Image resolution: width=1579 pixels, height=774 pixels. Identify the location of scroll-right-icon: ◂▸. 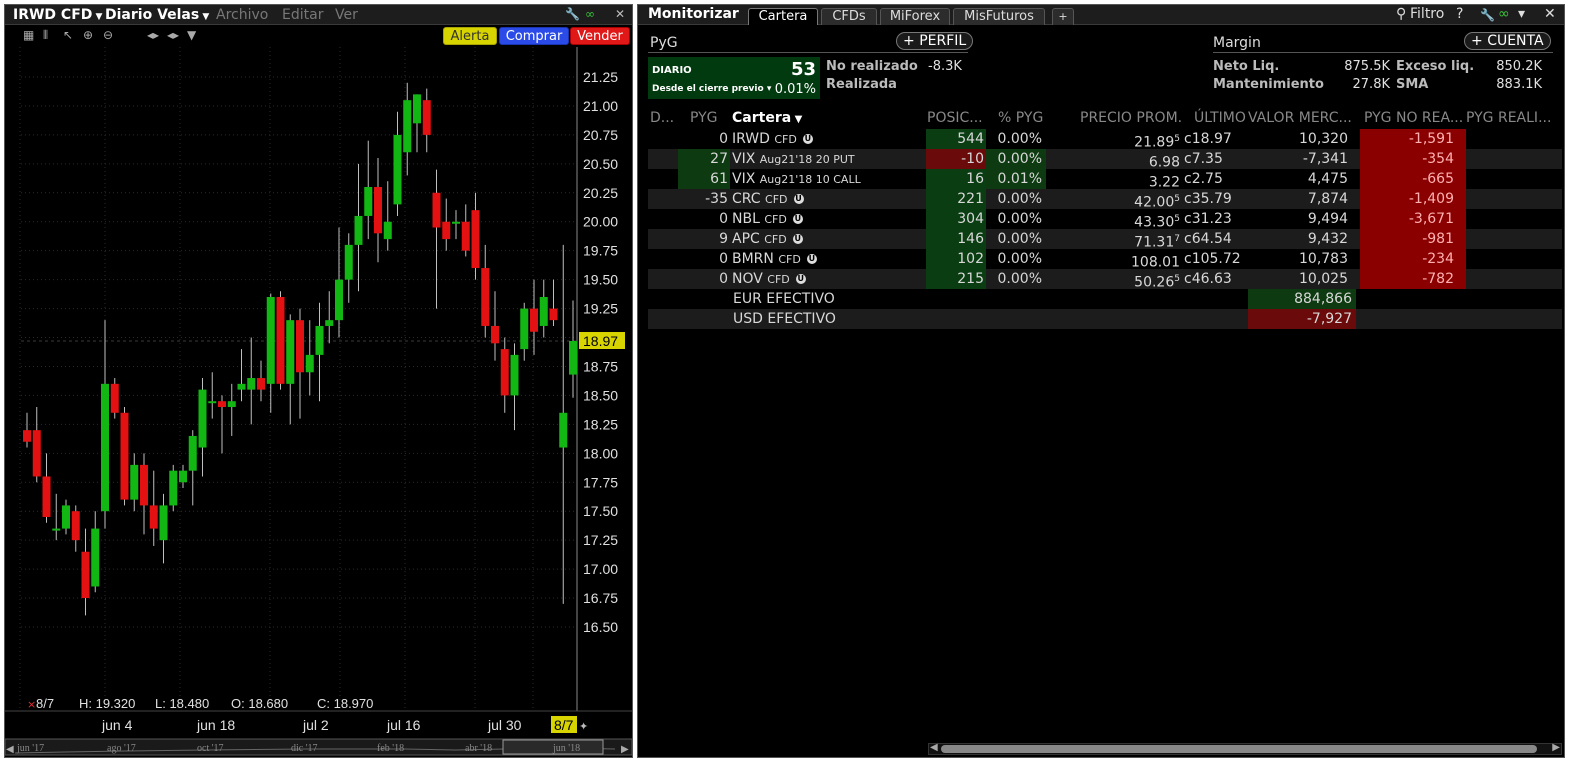
(173, 35).